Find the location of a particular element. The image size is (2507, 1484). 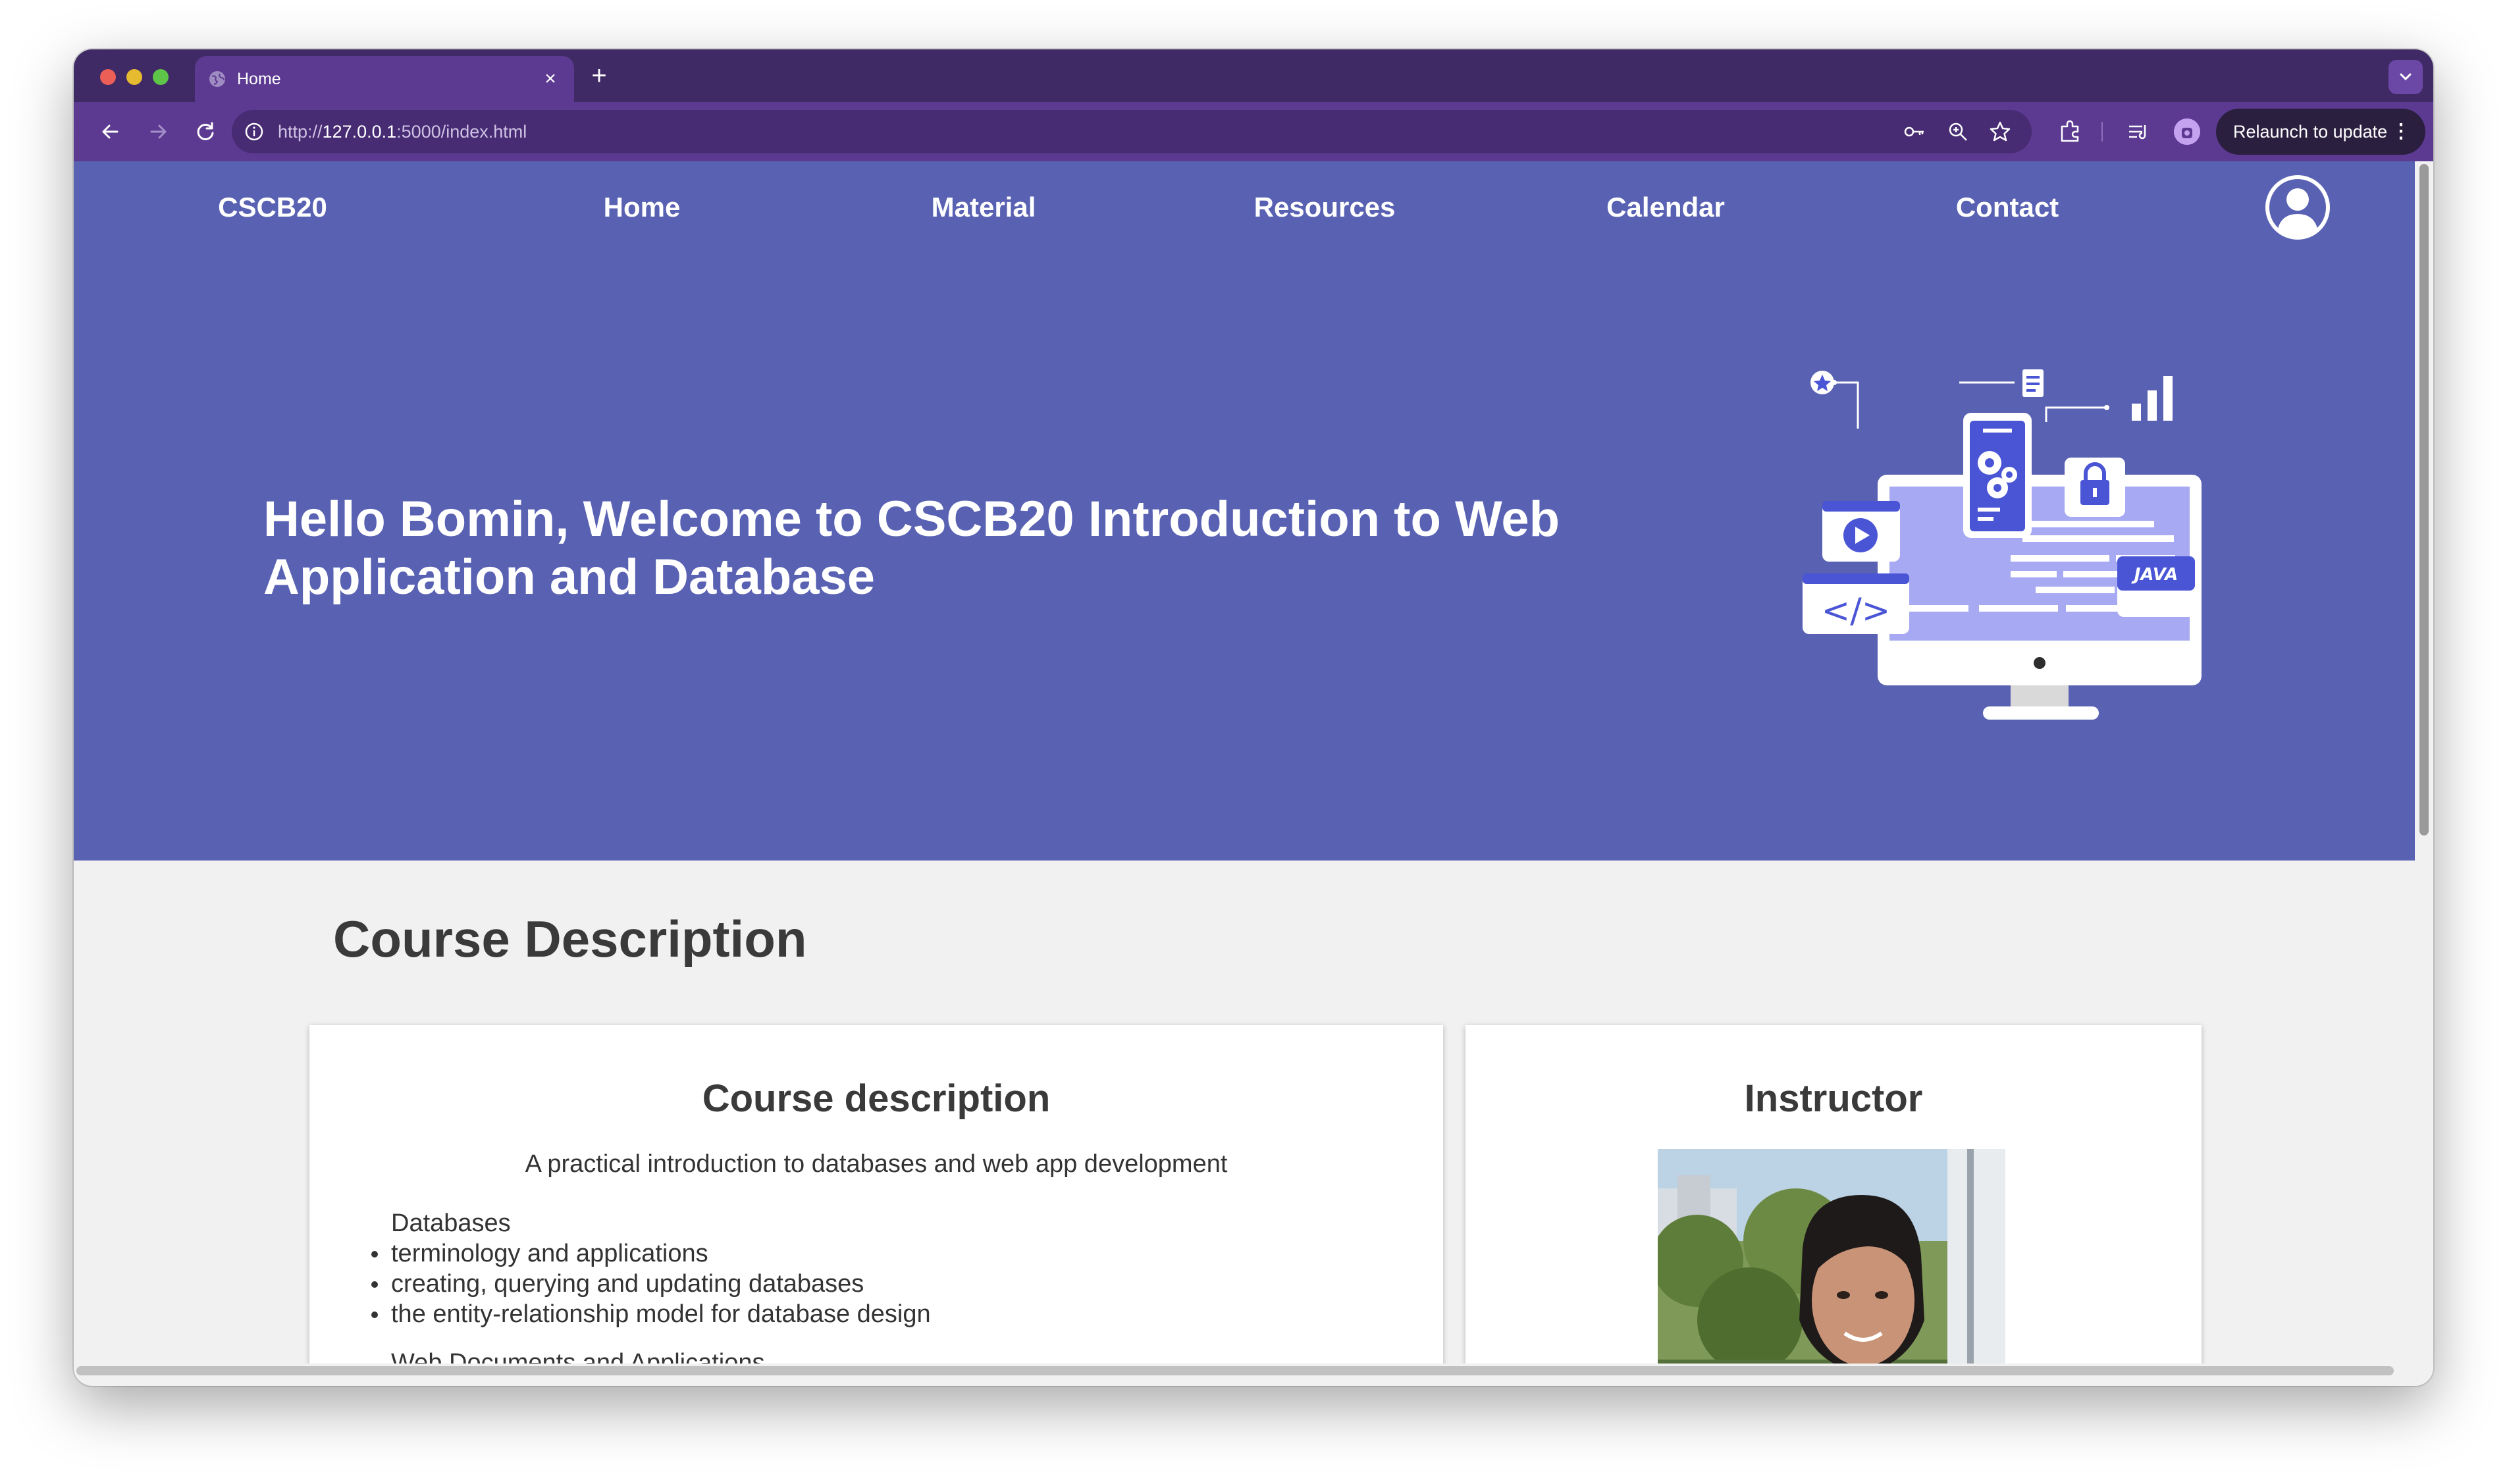

url-scheme: http:// is located at coordinates (300, 132).